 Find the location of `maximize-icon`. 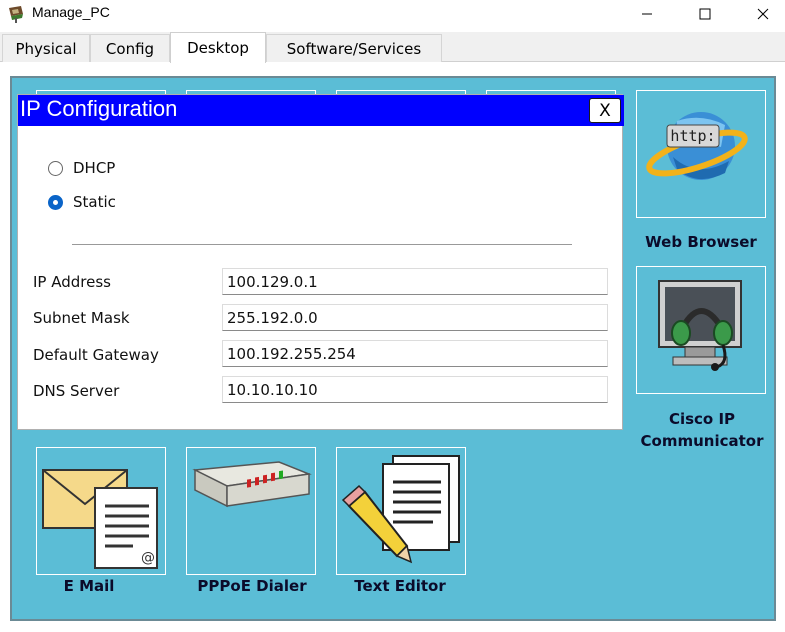

maximize-icon is located at coordinates (705, 14).